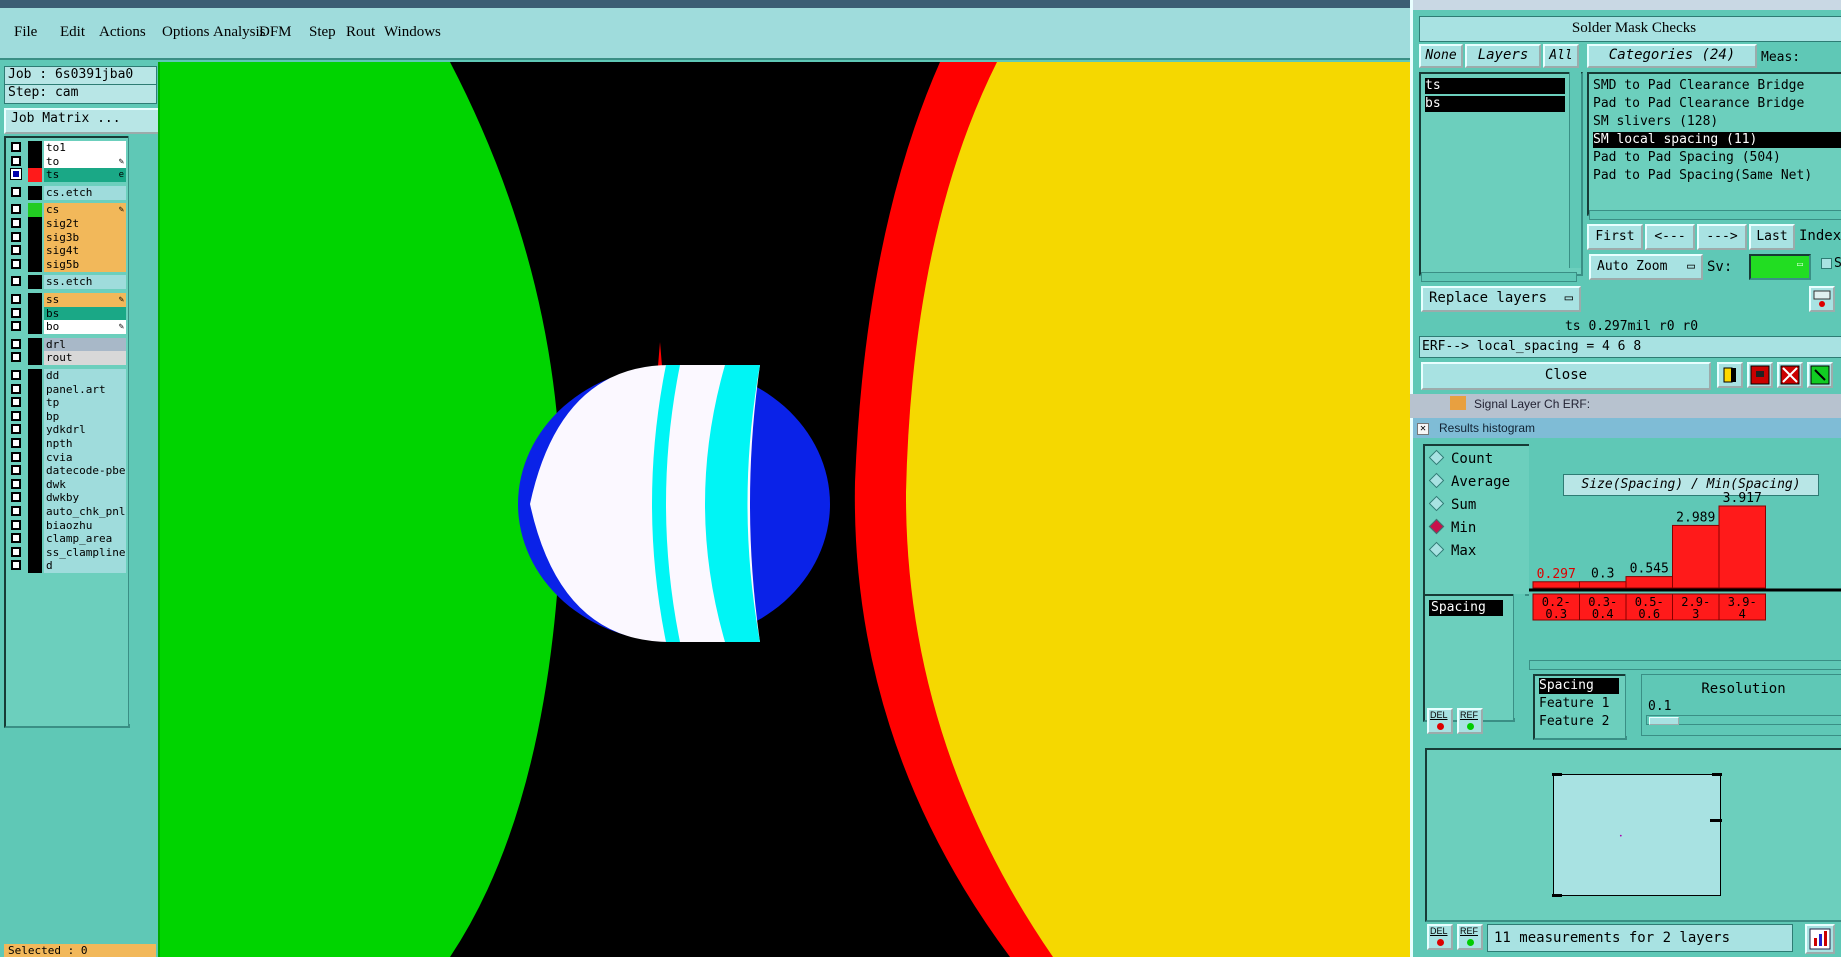 This screenshot has width=1841, height=957. Describe the element at coordinates (85, 457) in the screenshot. I see `layer-name: cvia` at that location.